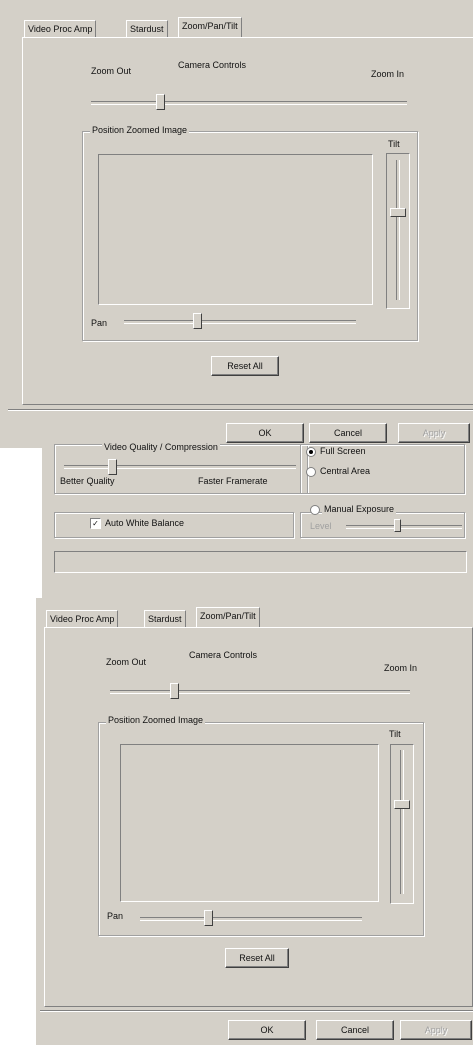  What do you see at coordinates (404, 527) in the screenshot?
I see `level-slider-track` at bounding box center [404, 527].